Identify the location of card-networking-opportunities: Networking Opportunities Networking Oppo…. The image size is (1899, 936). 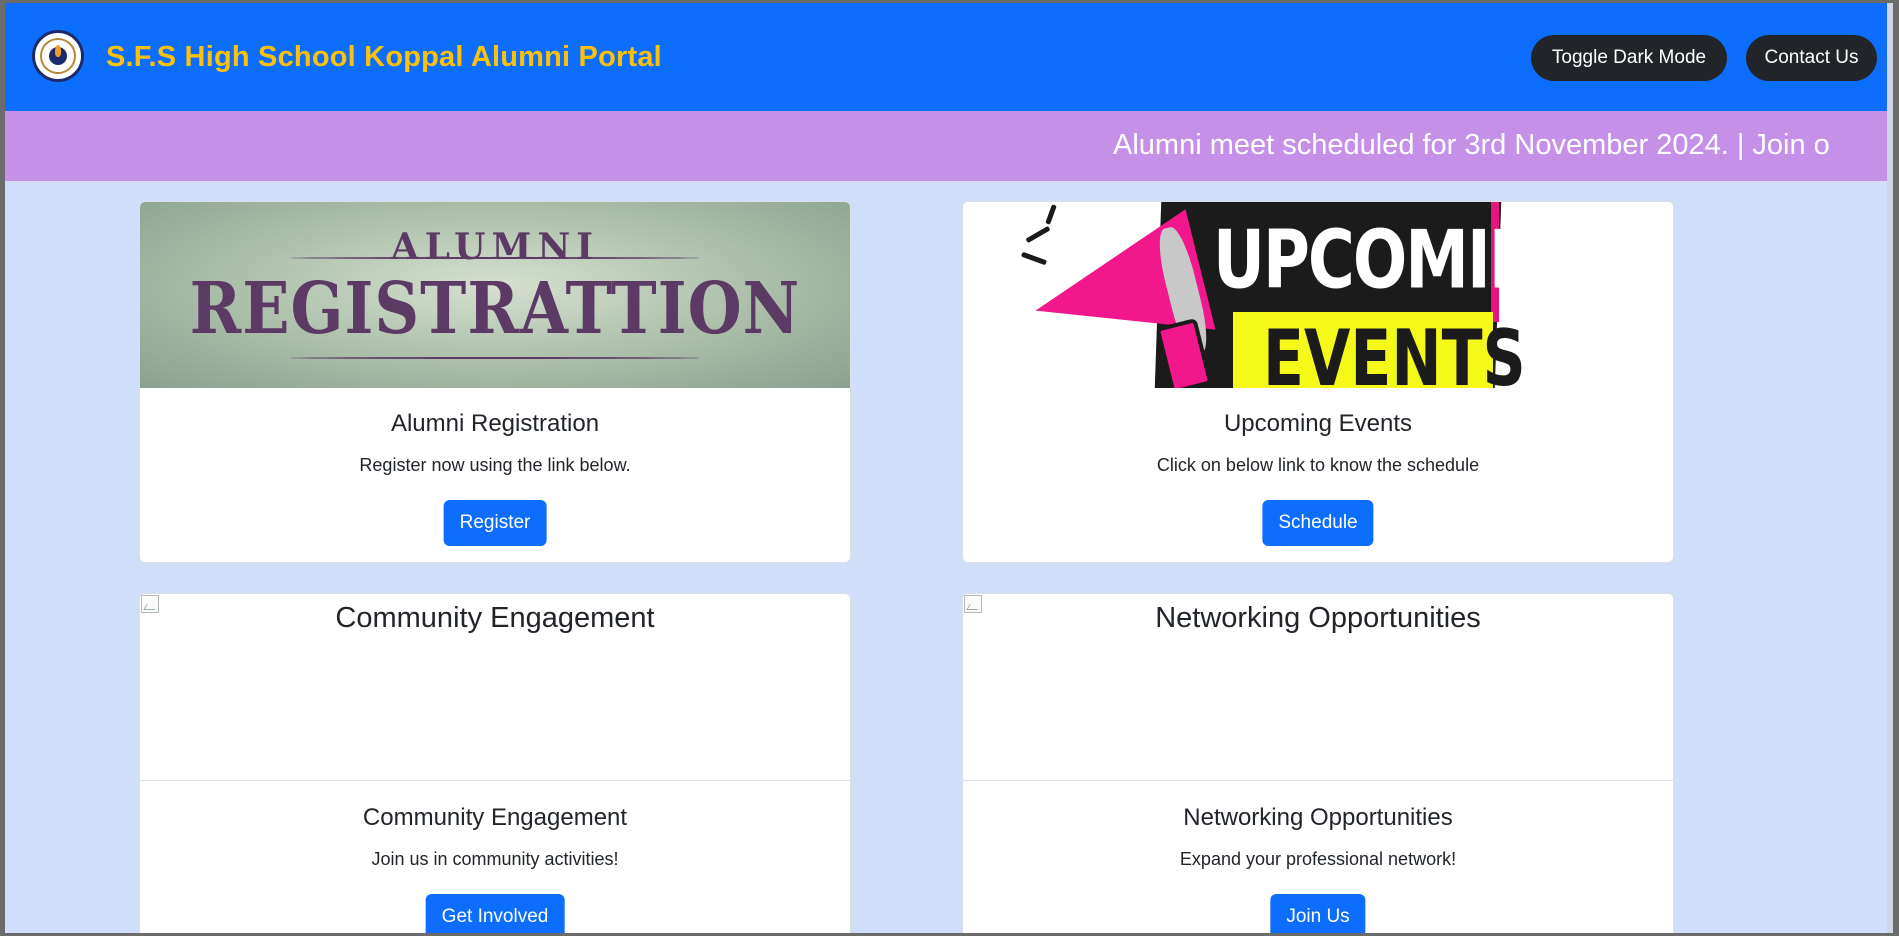
(1318, 763).